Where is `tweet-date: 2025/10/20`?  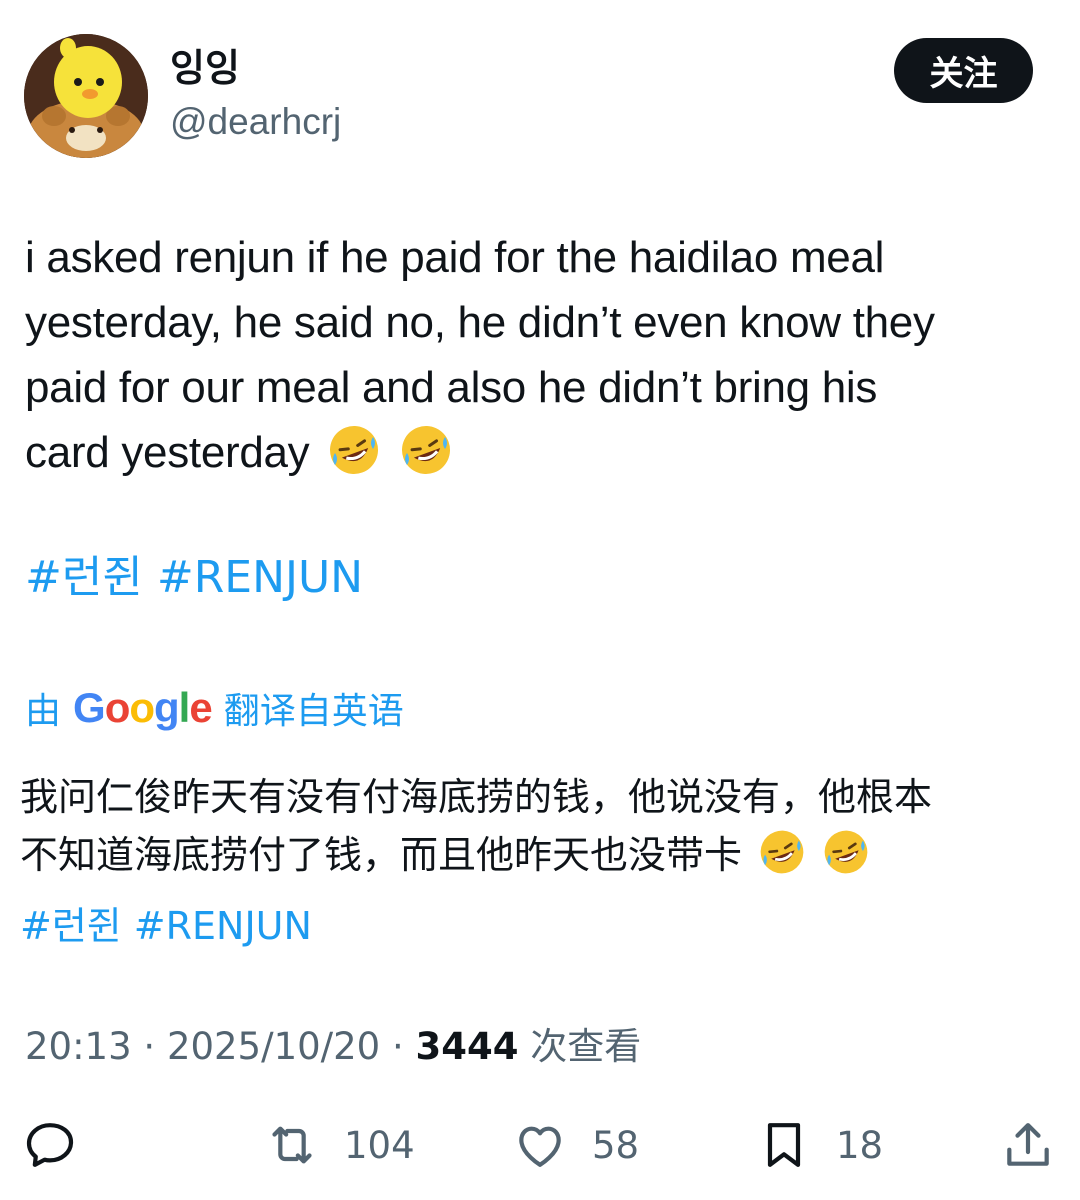 tweet-date: 2025/10/20 is located at coordinates (273, 1046).